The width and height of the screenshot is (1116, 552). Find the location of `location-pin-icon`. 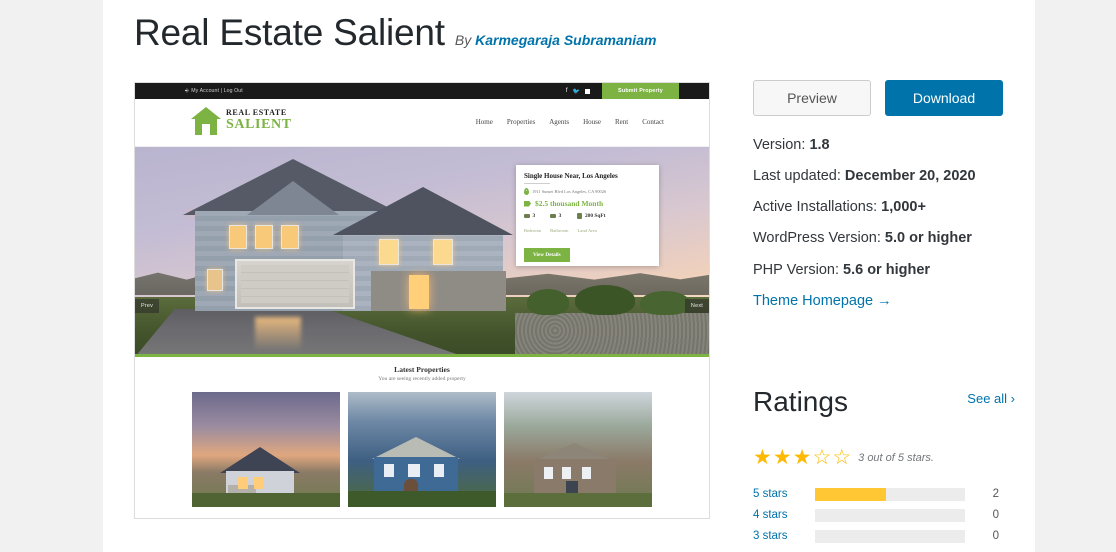

location-pin-icon is located at coordinates (526, 191).